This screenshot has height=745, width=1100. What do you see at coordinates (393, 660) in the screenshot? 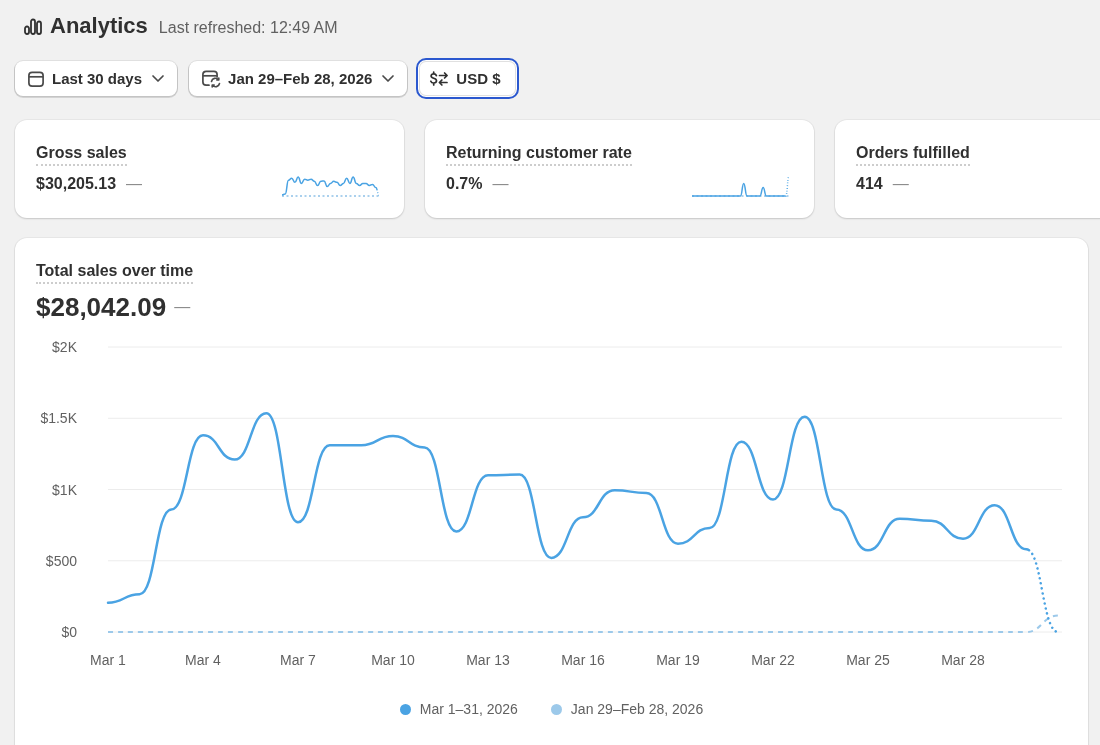
I see `x-axis-label: Mar 10` at bounding box center [393, 660].